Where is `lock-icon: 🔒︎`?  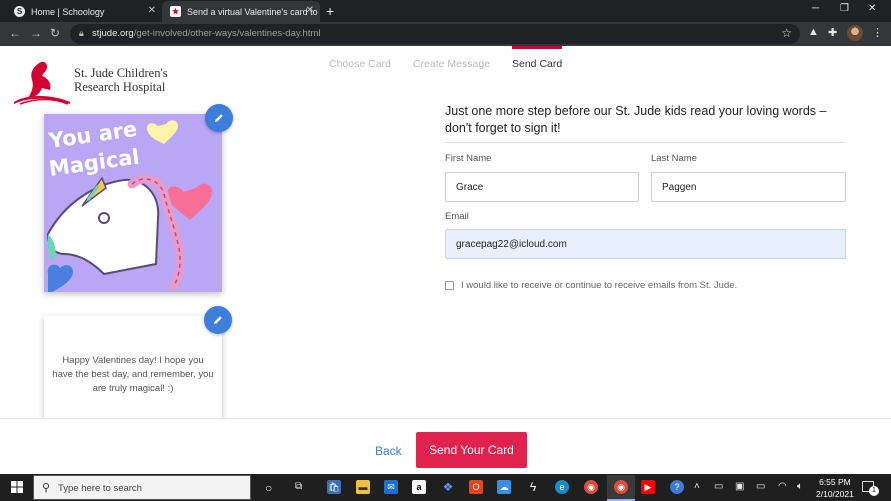 lock-icon: 🔒︎ is located at coordinates (81, 33).